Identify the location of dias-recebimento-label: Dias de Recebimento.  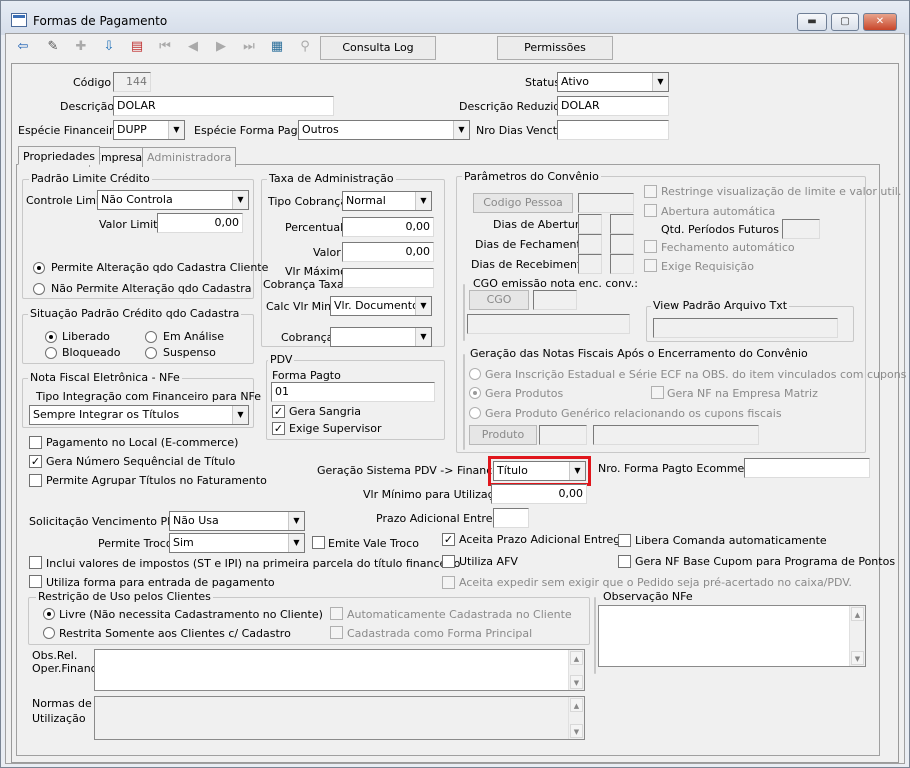
(530, 264).